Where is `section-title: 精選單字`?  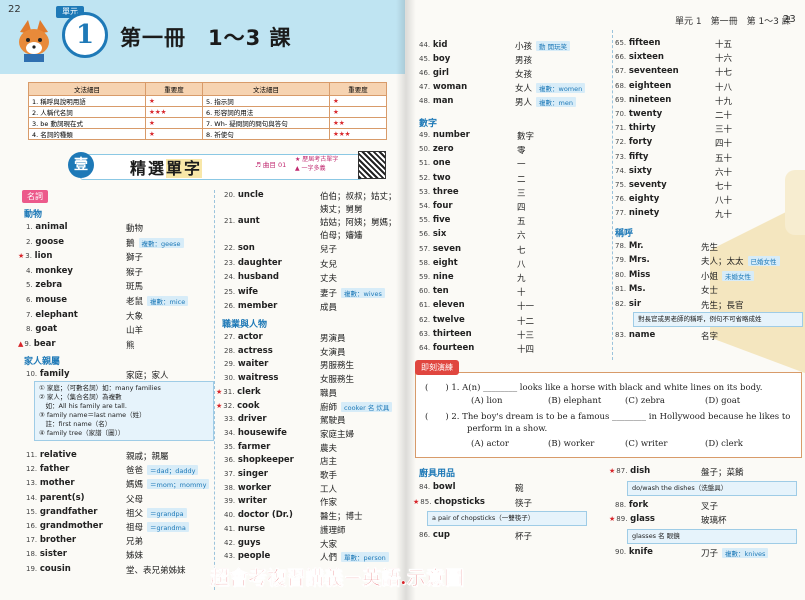 section-title: 精選單字 is located at coordinates (166, 167).